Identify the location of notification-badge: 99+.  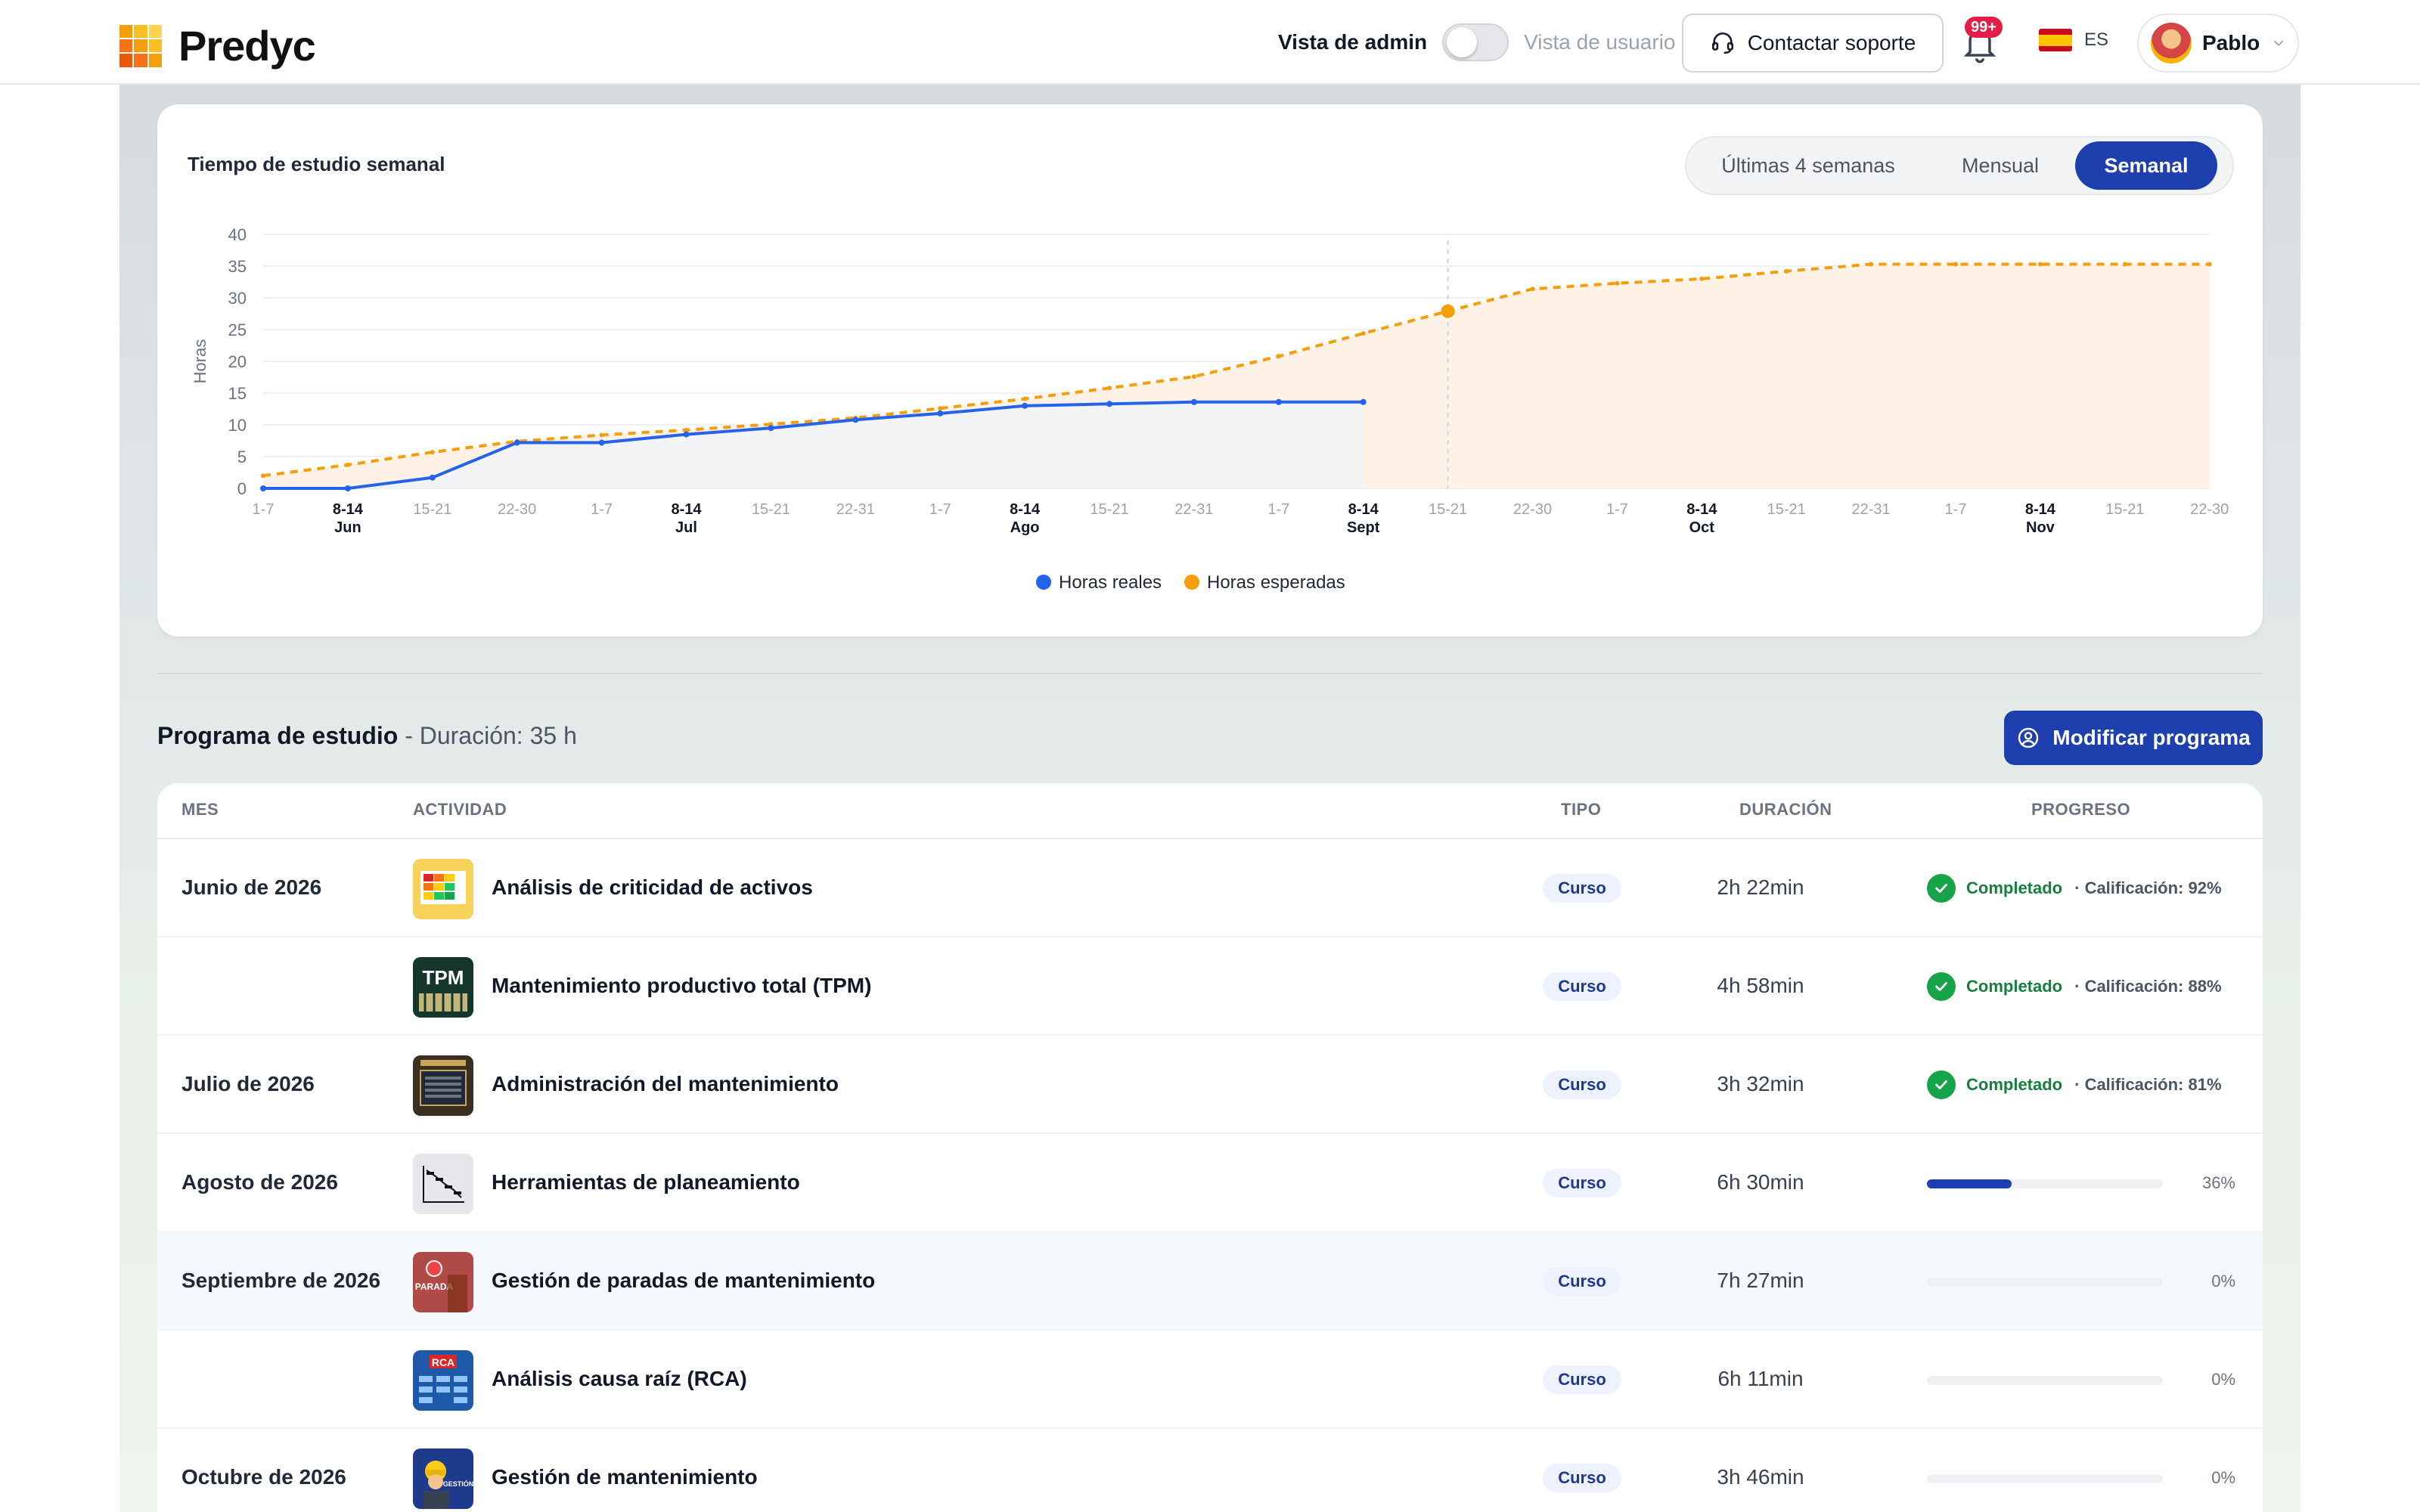
(1984, 28).